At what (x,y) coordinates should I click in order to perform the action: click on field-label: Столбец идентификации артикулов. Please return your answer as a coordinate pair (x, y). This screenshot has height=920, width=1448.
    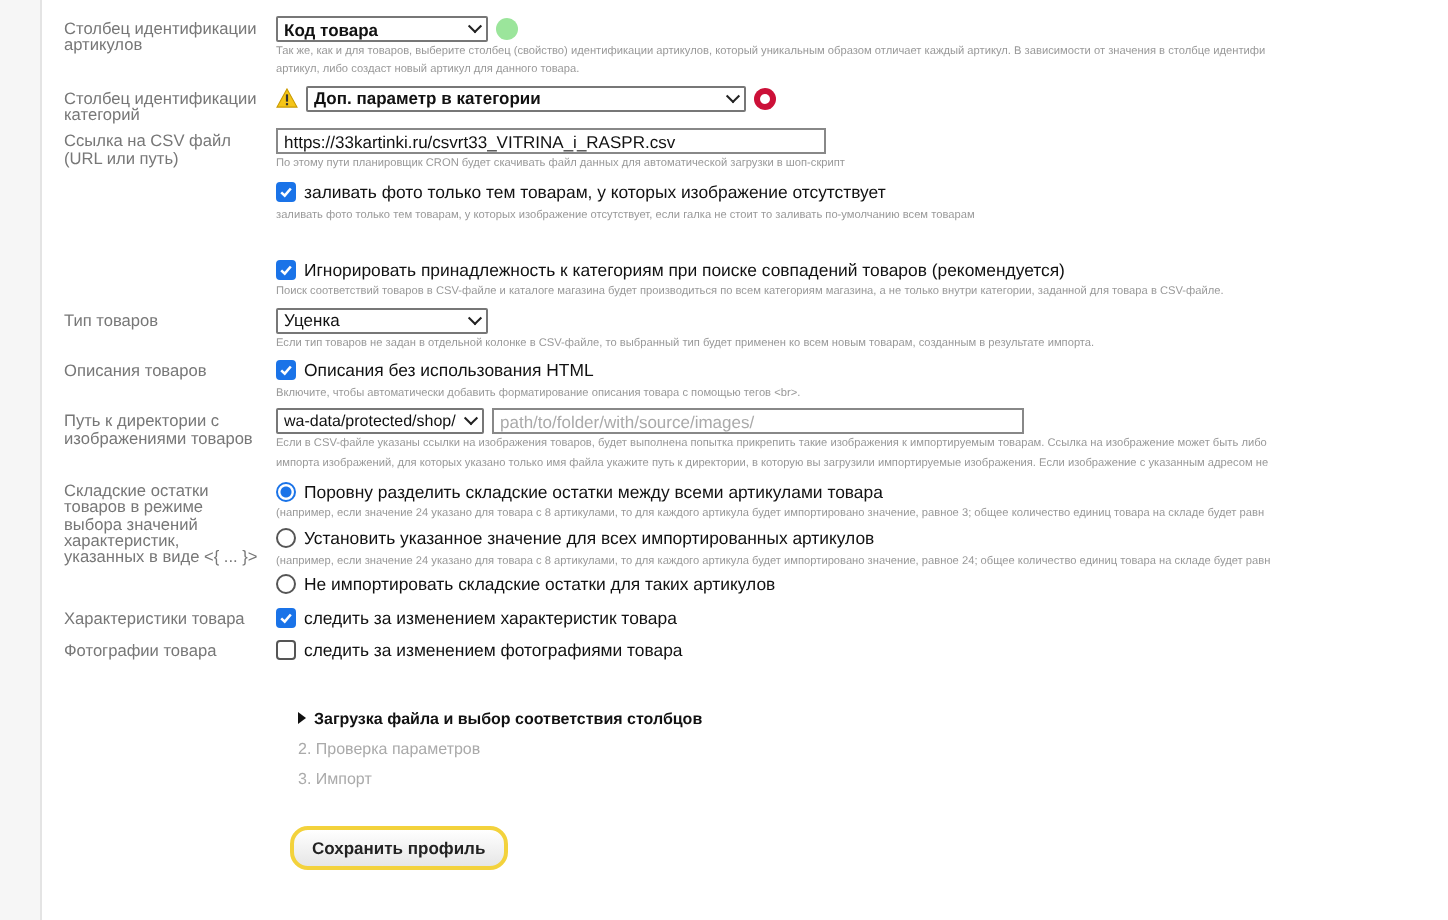
    Looking at the image, I should click on (161, 37).